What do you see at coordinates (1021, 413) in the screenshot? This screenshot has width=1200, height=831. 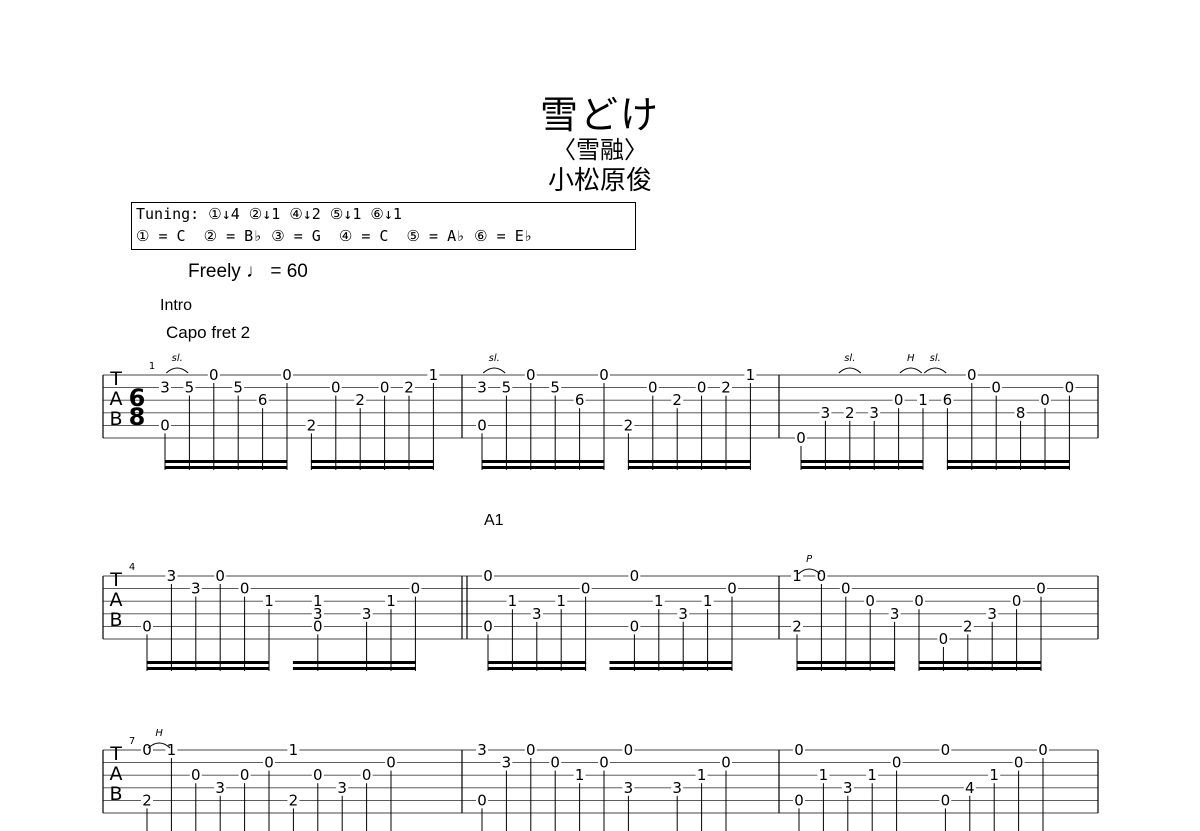 I see `fret-number: 8` at bounding box center [1021, 413].